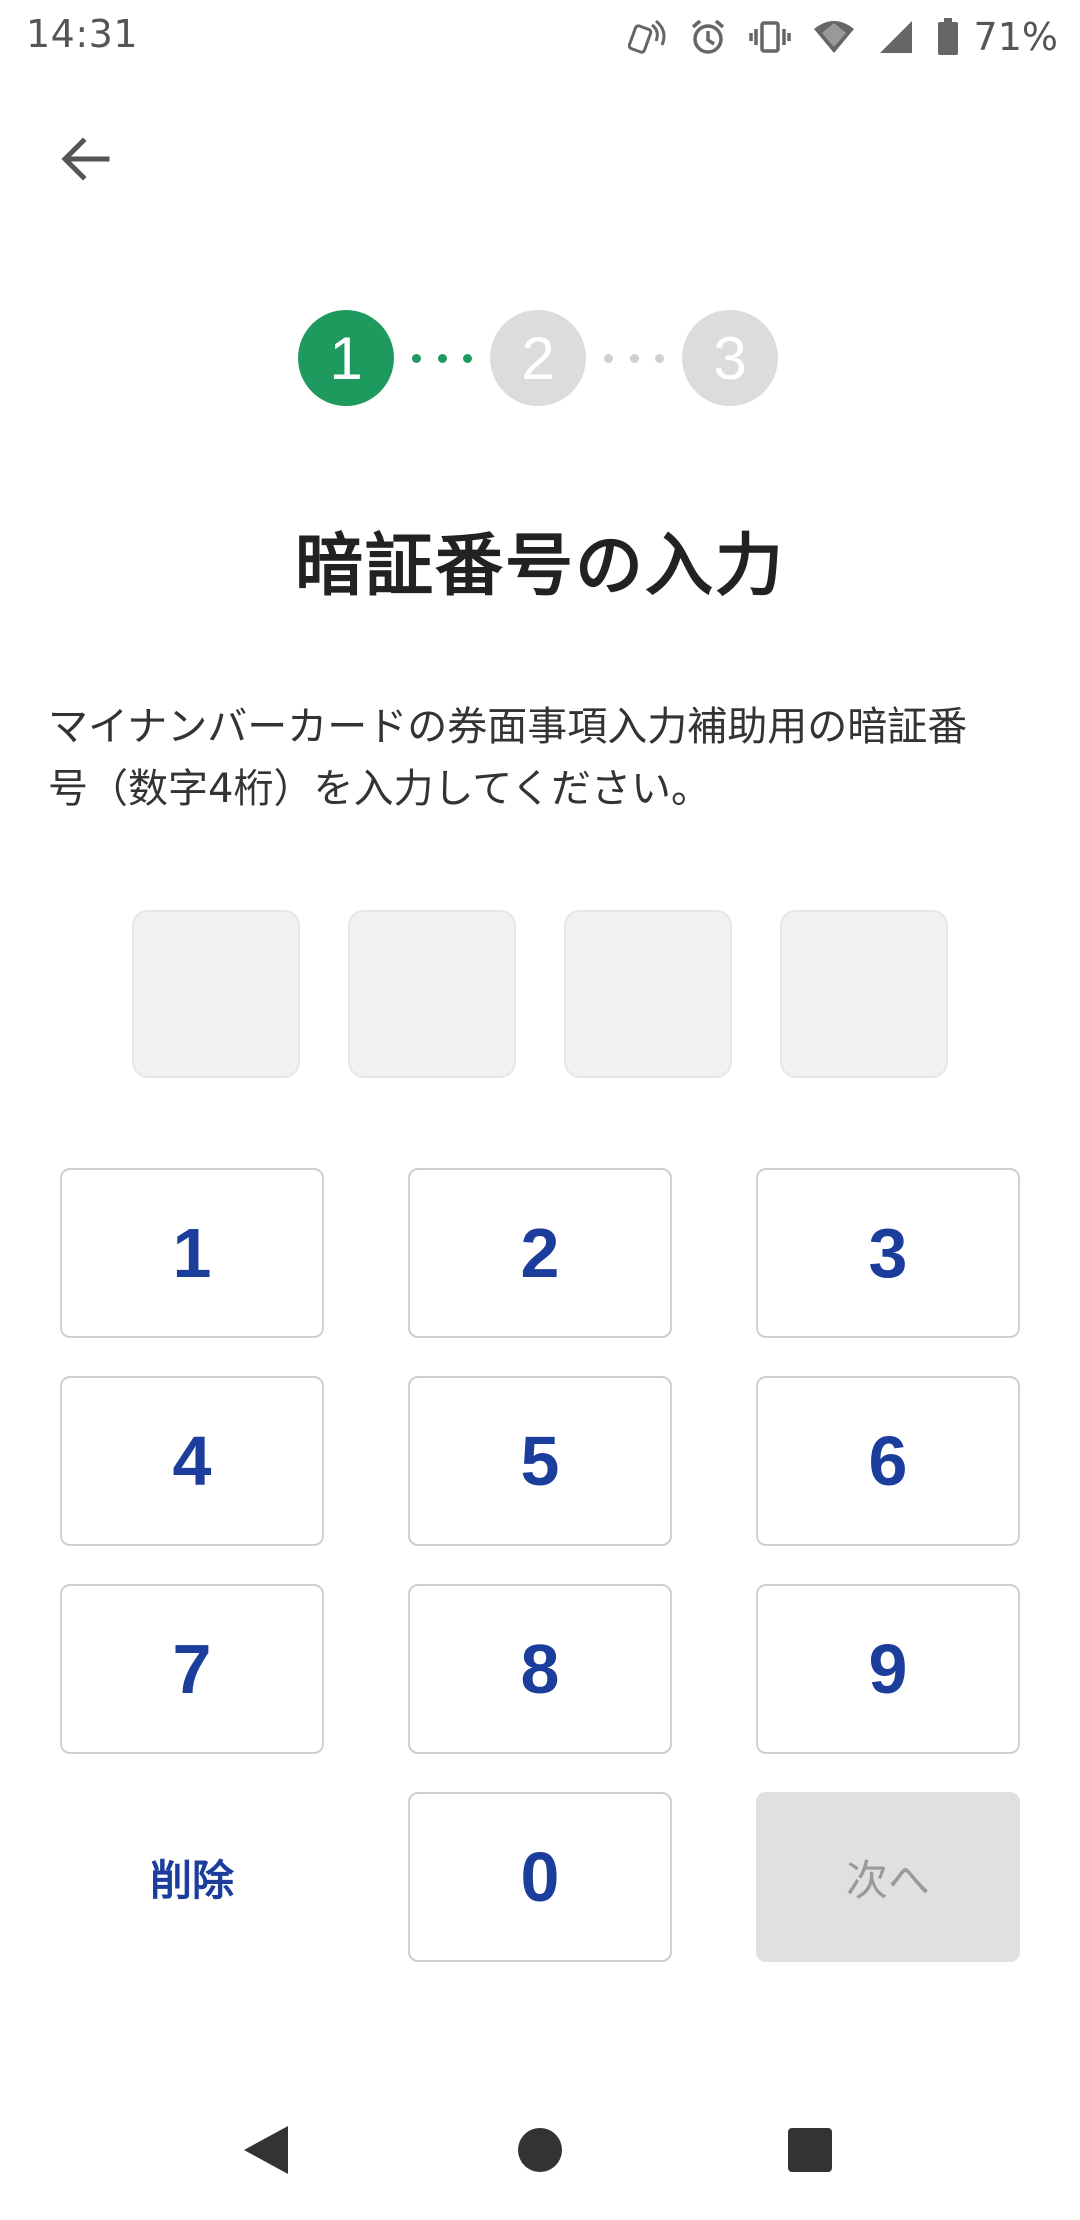  I want to click on battery-percent: 71%, so click(1015, 37).